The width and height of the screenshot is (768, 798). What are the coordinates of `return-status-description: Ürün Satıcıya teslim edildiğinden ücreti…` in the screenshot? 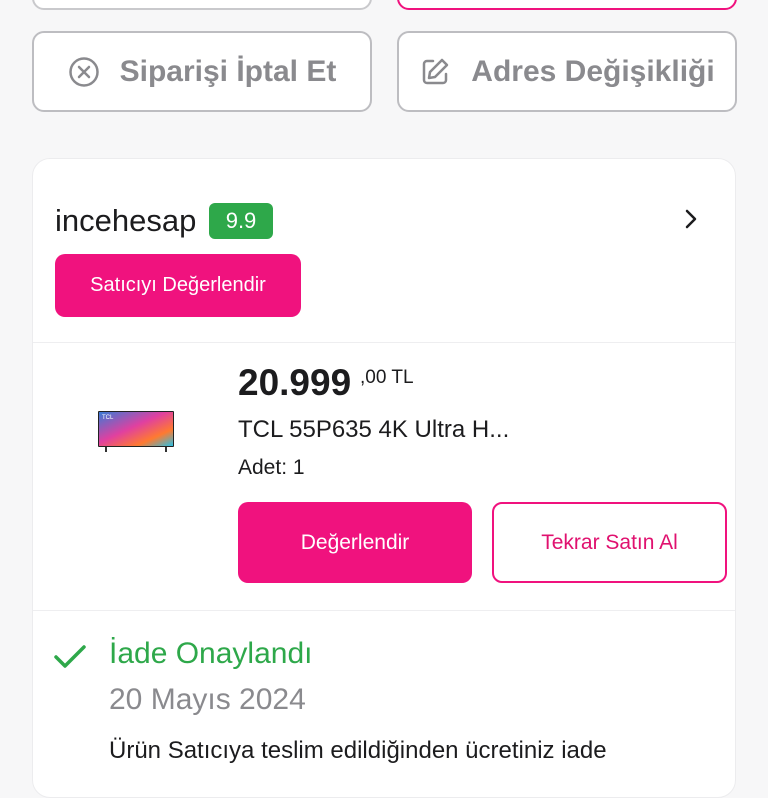 It's located at (358, 750).